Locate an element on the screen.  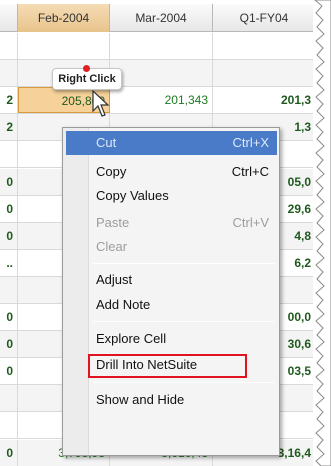
column-header-row: Feb-2004 Mar-2004 Q1-FY04 is located at coordinates (157, 18).